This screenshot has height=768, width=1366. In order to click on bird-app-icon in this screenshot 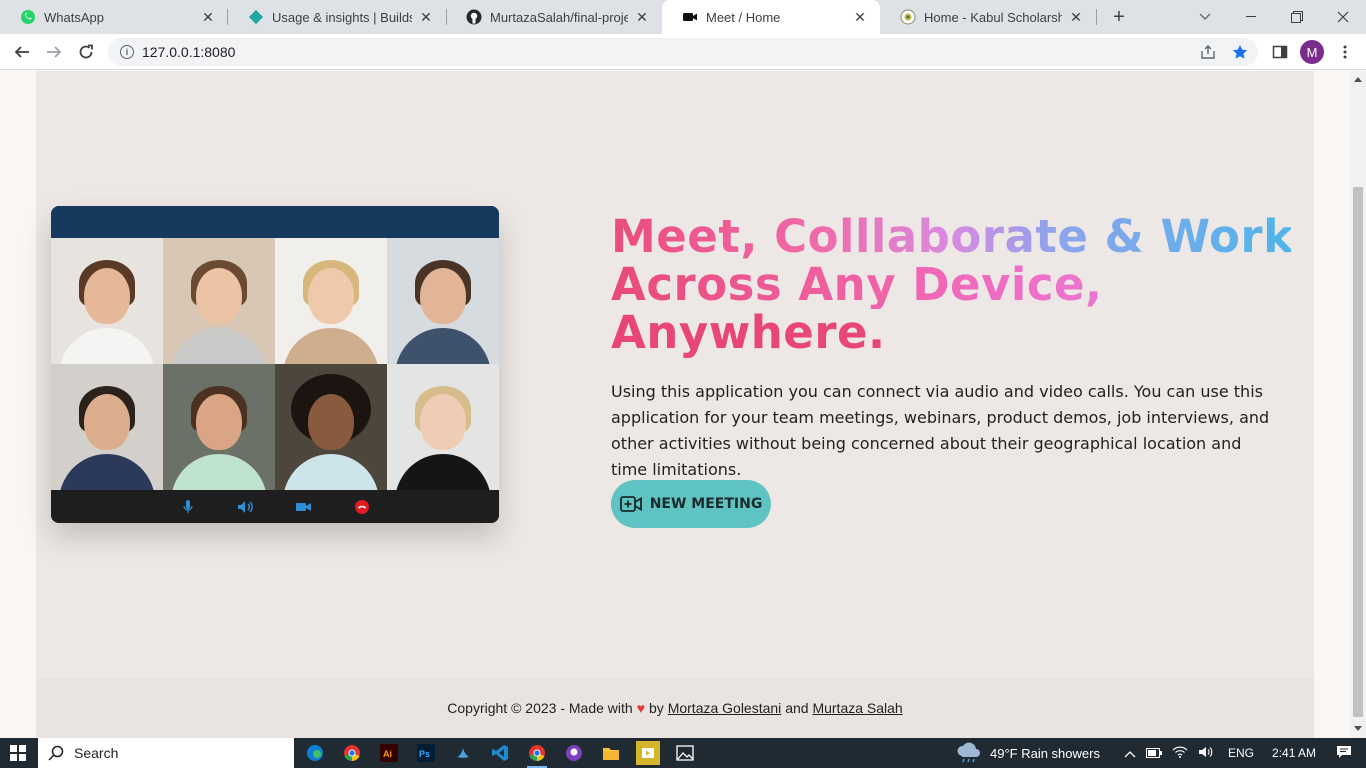, I will do `click(463, 753)`.